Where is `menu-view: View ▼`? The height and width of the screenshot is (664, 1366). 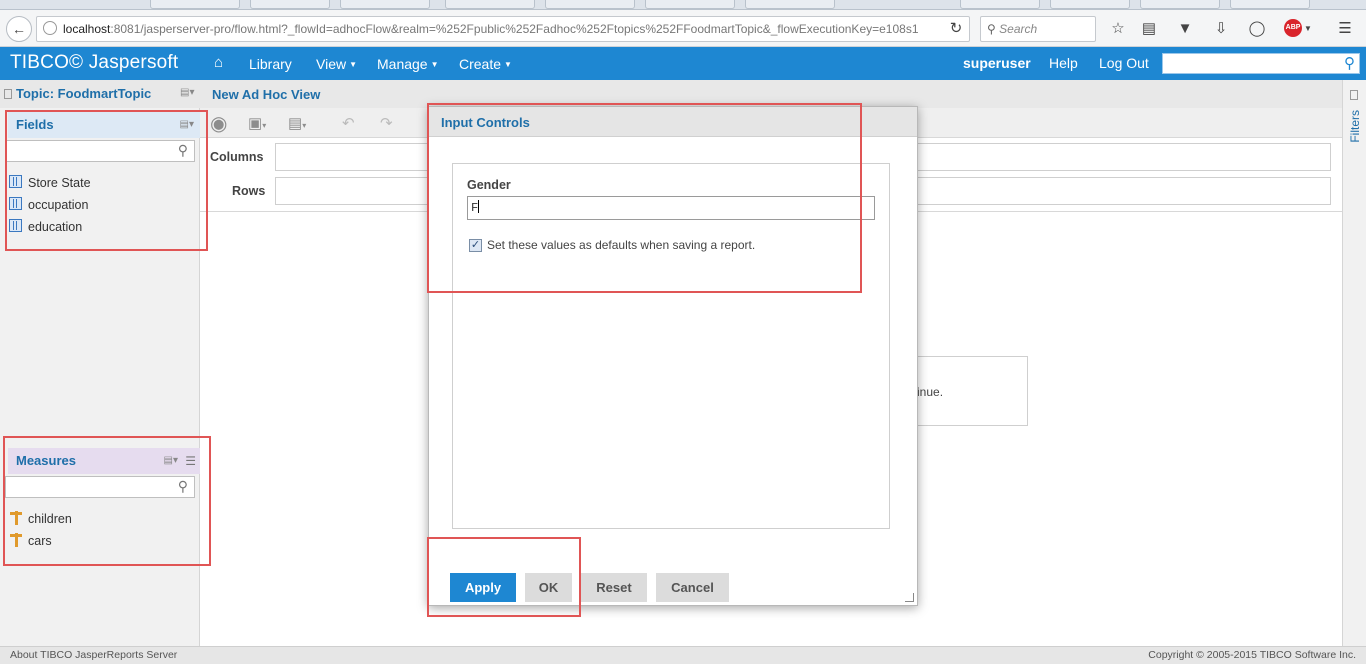 menu-view: View ▼ is located at coordinates (336, 64).